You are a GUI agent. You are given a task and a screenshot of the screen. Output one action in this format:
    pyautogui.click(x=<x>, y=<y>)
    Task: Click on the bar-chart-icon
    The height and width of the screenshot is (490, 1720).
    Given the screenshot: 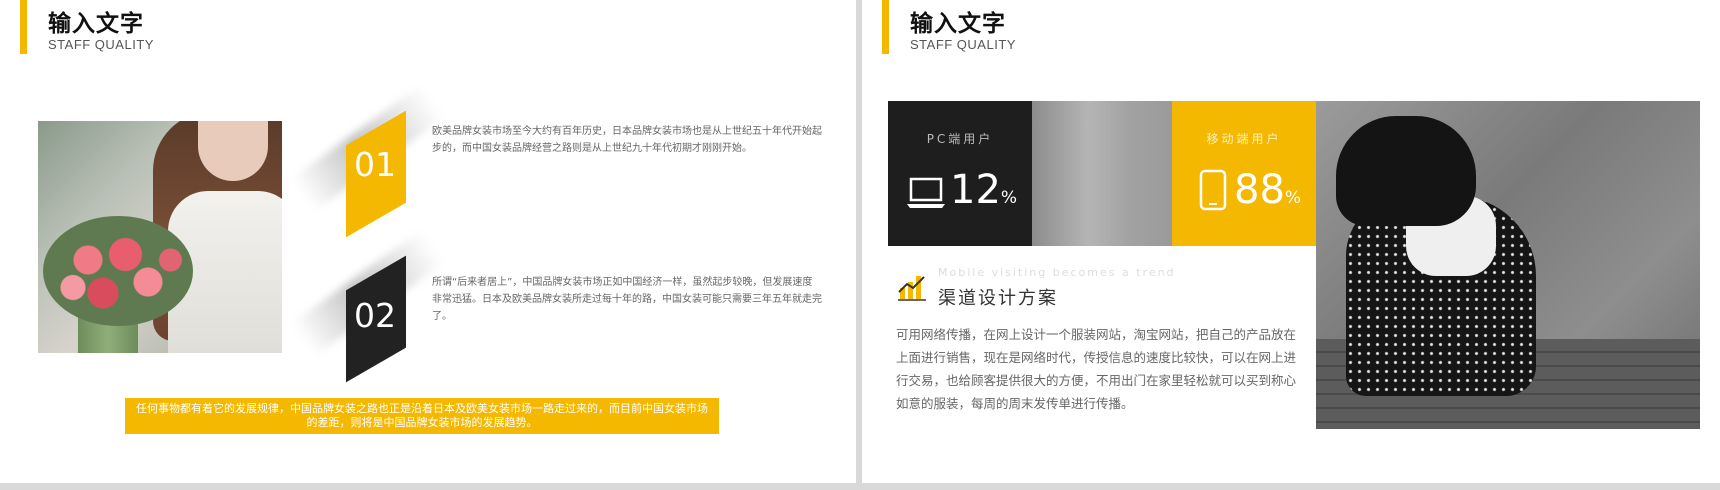 What is the action you would take?
    pyautogui.click(x=912, y=288)
    